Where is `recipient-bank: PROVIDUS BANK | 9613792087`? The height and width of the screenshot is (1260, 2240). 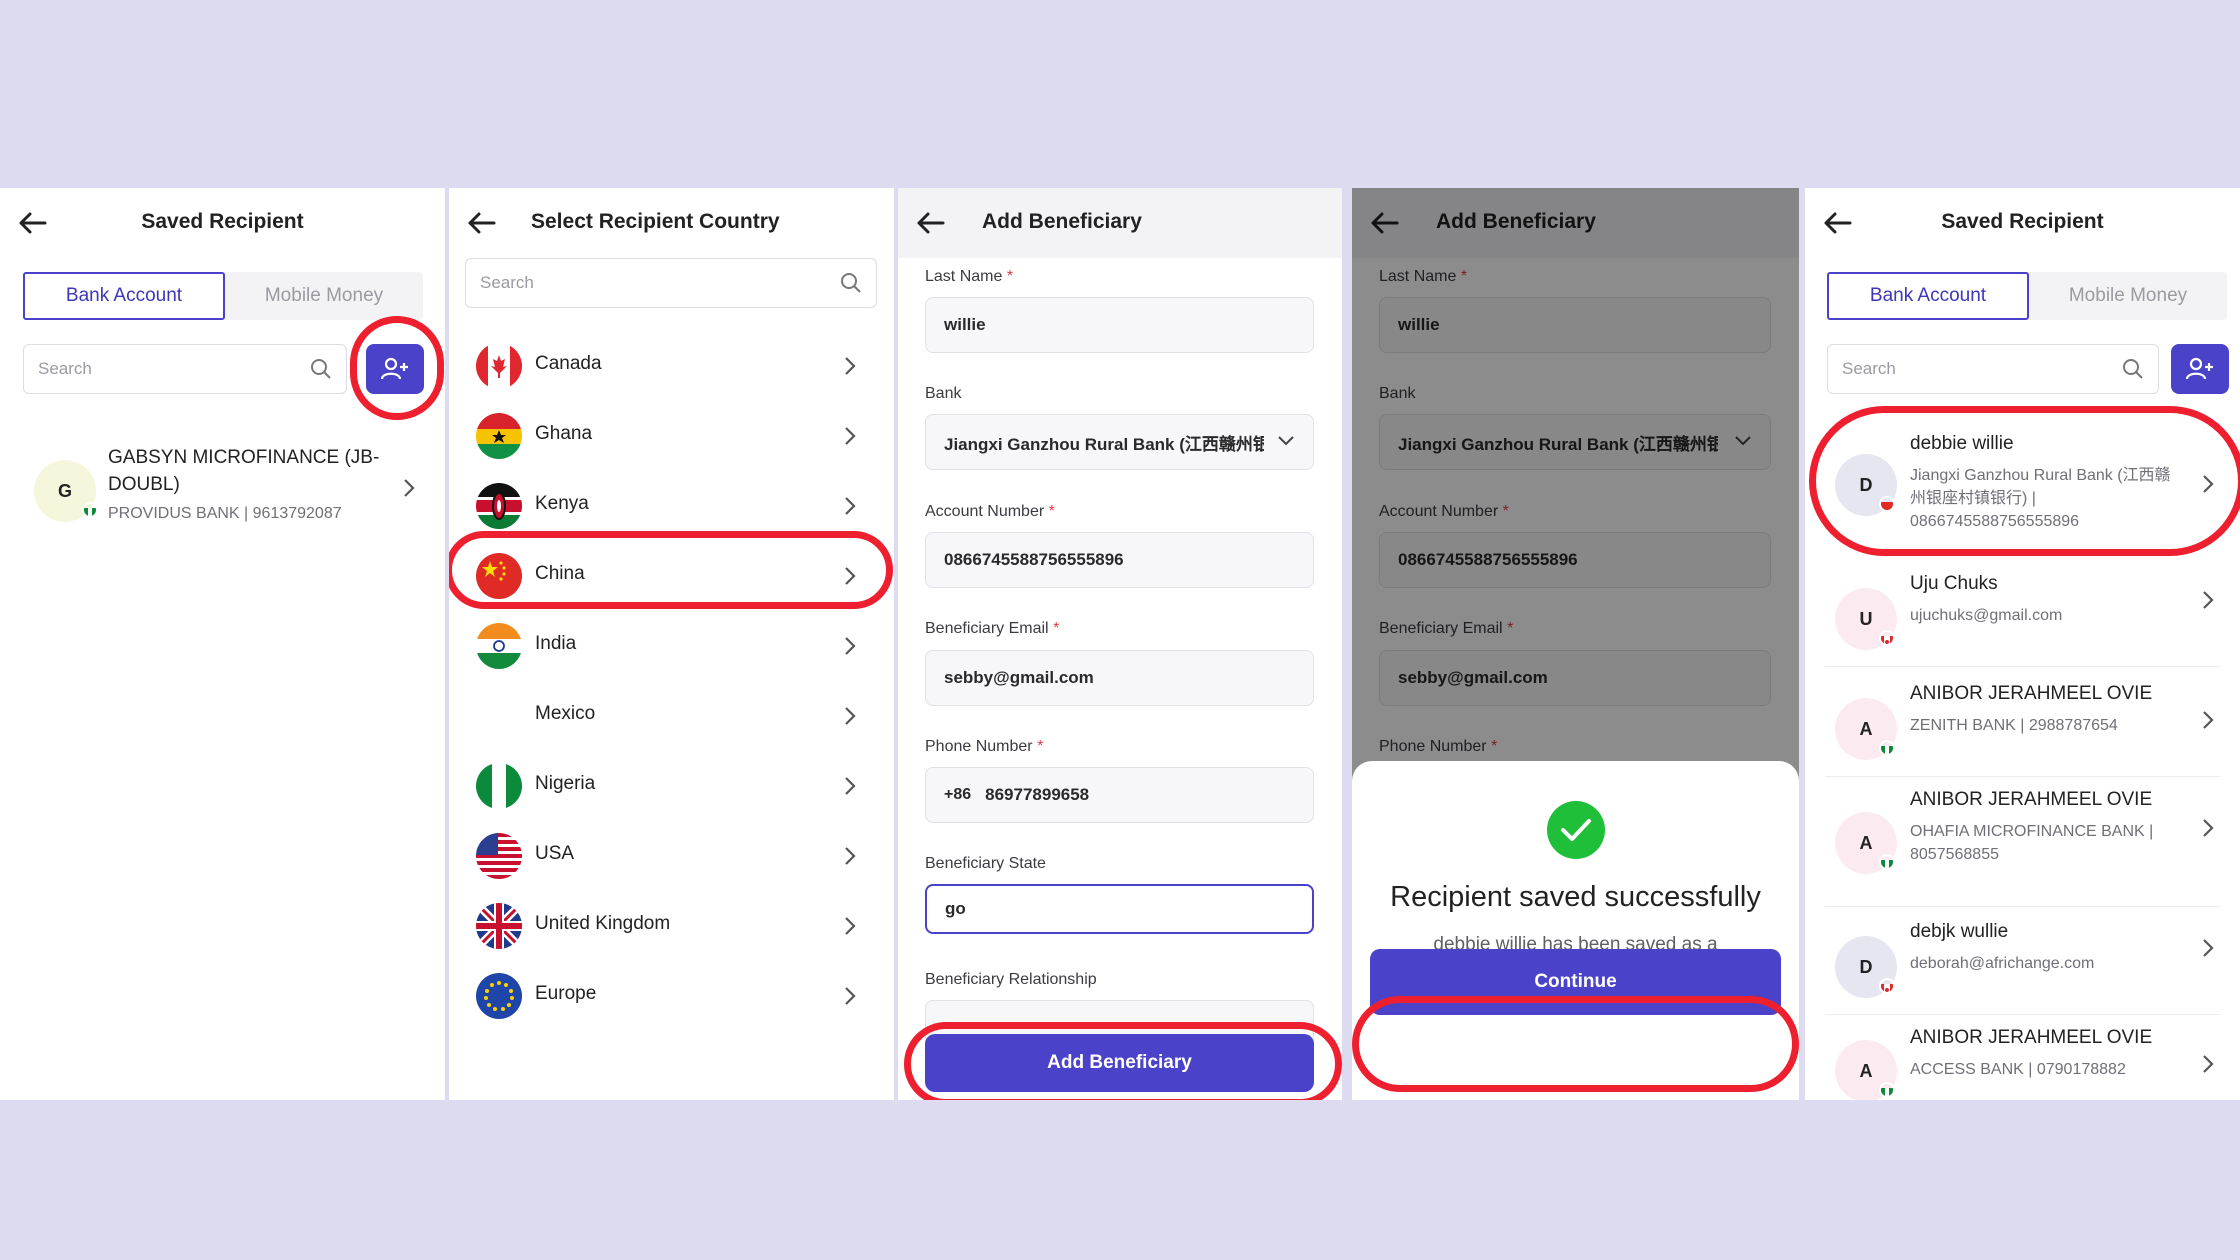 recipient-bank: PROVIDUS BANK | 9613792087 is located at coordinates (225, 513).